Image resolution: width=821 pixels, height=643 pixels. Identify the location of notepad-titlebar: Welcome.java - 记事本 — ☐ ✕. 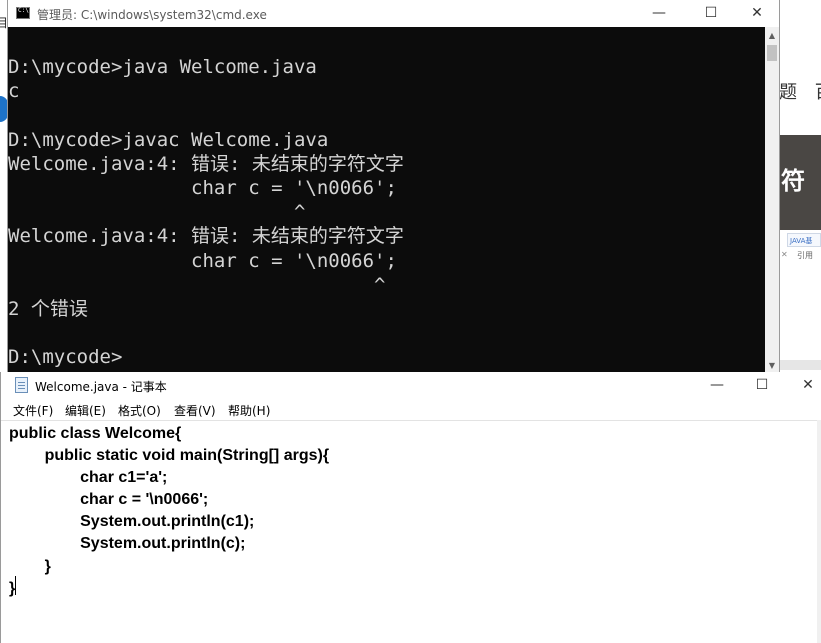
(411, 385).